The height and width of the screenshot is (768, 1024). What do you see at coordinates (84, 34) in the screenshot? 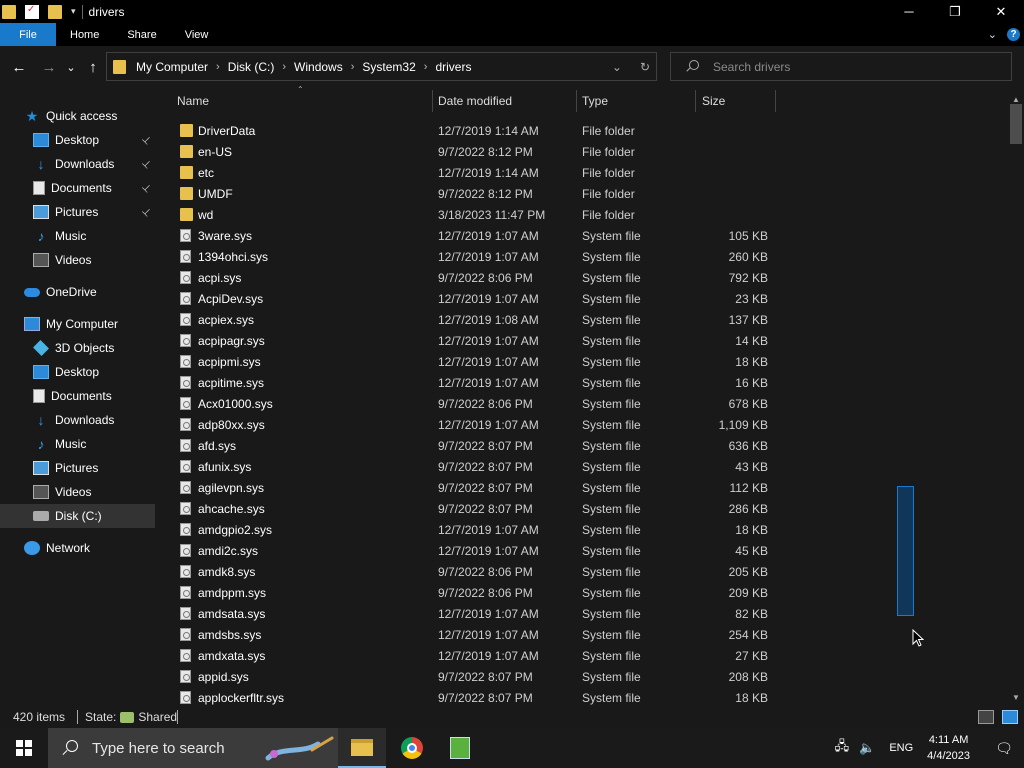
I see `tab-home: Home` at bounding box center [84, 34].